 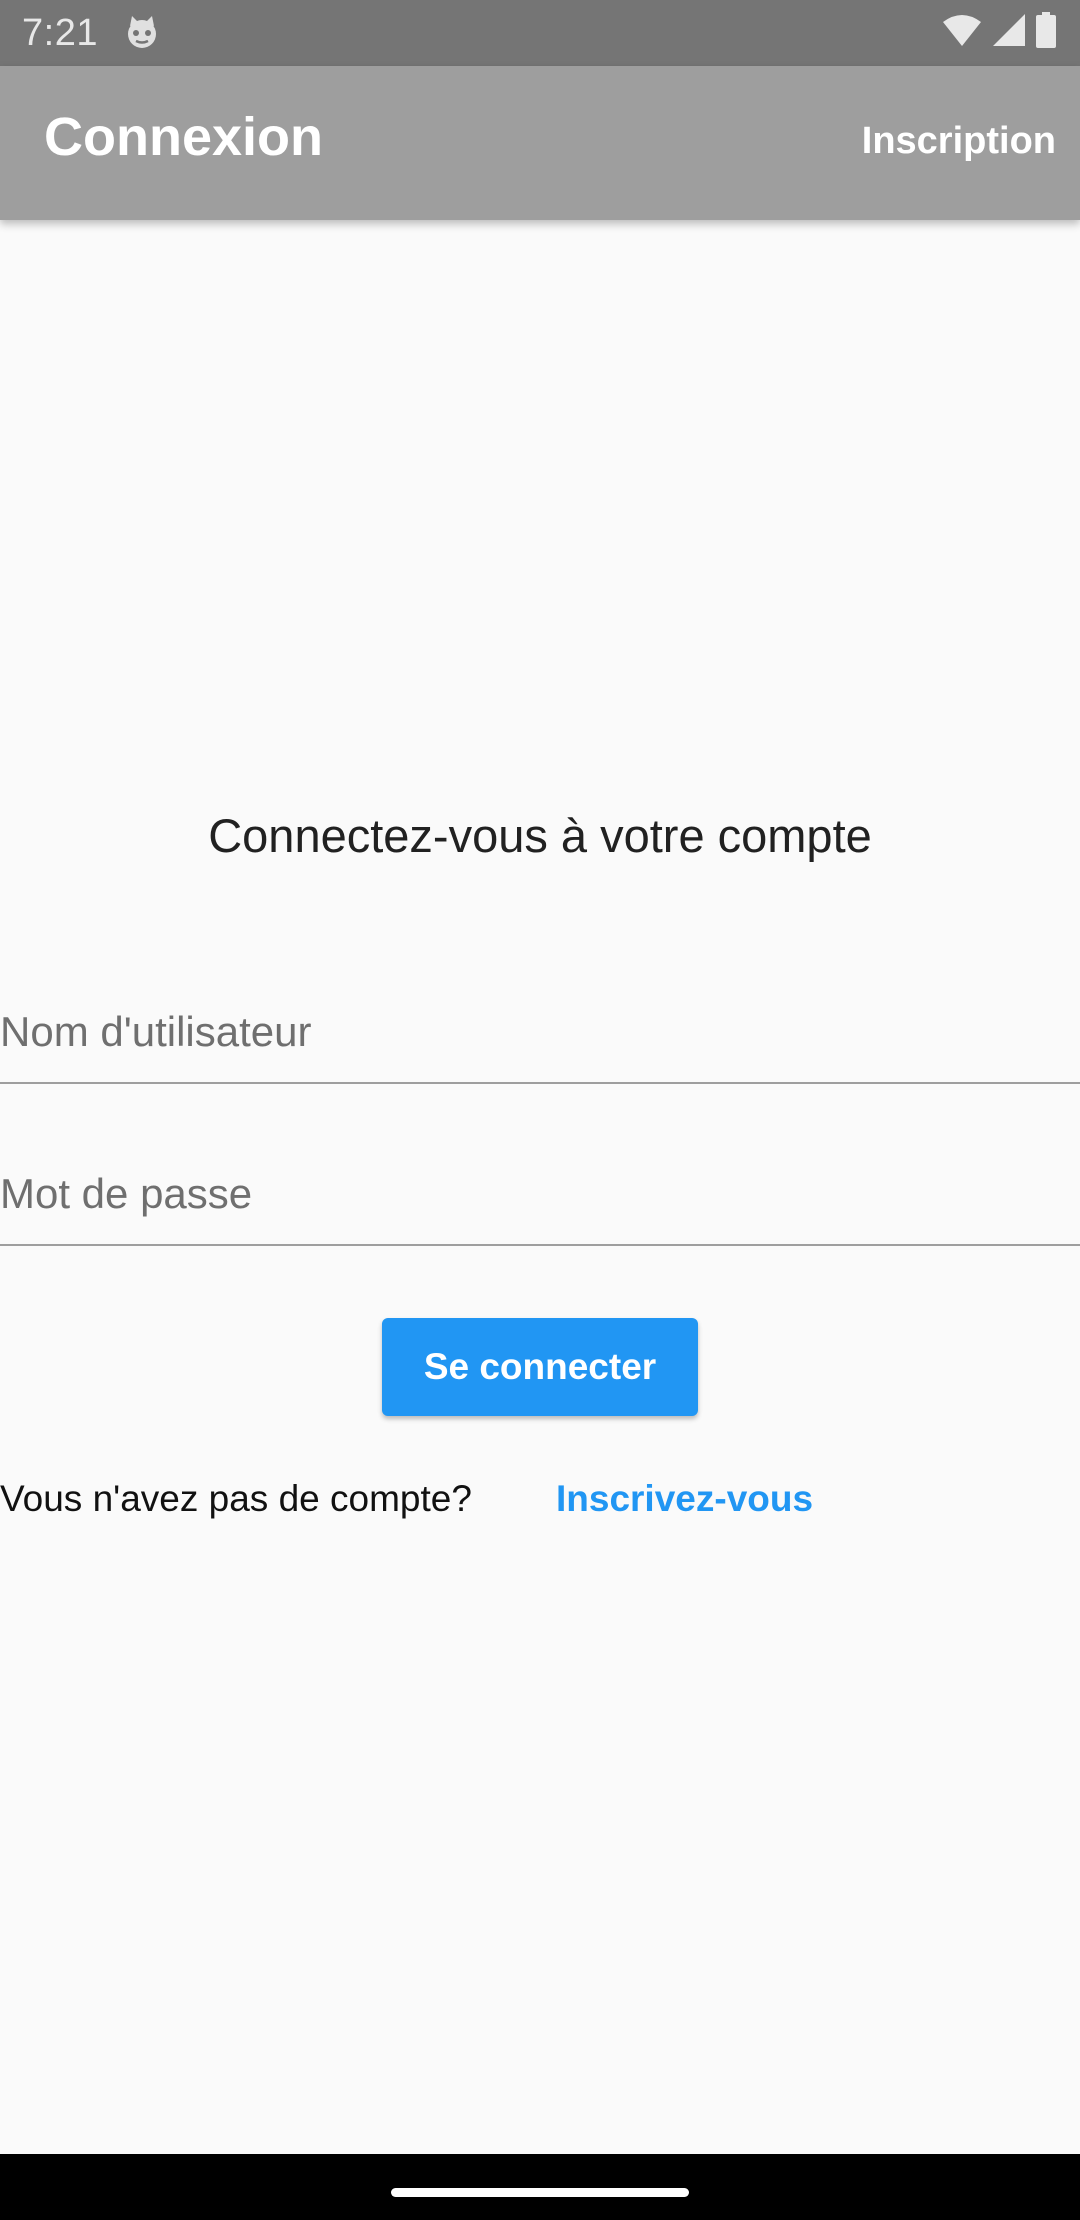 What do you see at coordinates (1009, 32) in the screenshot?
I see `cellular-signal-icon` at bounding box center [1009, 32].